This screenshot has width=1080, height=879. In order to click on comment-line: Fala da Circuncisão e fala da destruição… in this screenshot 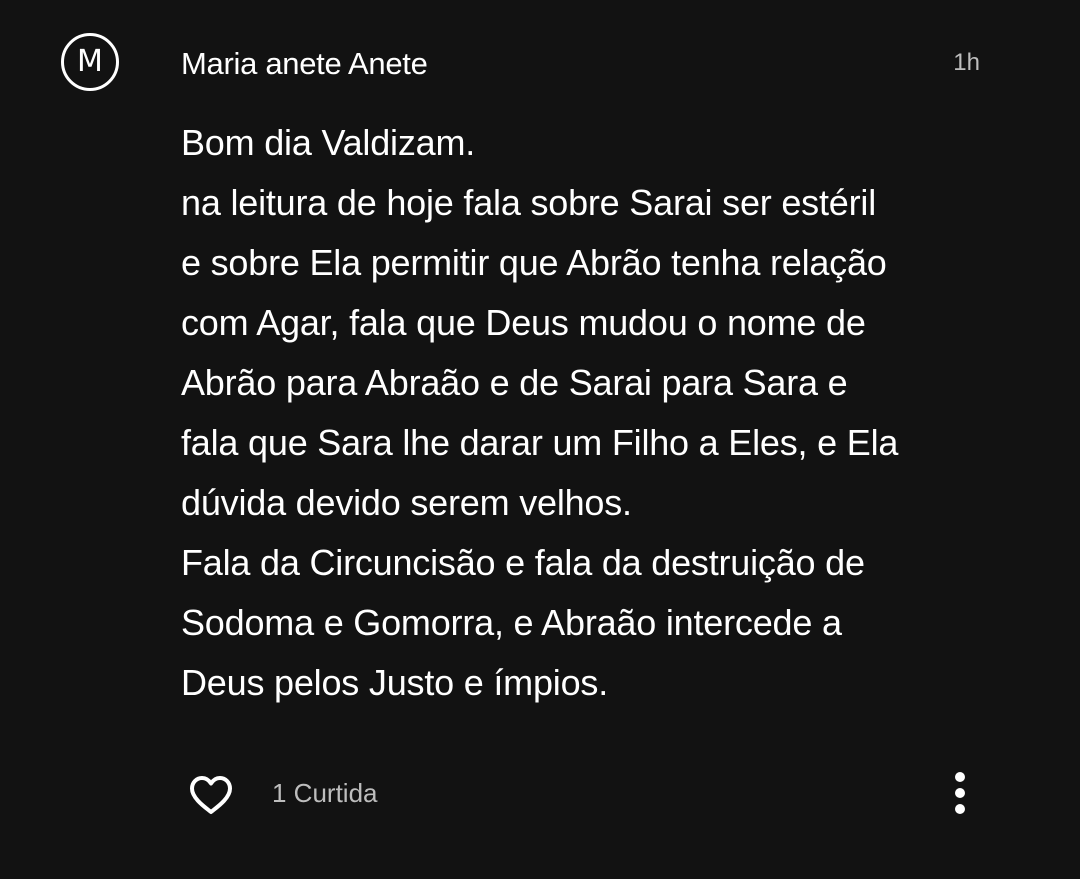, I will do `click(523, 562)`.